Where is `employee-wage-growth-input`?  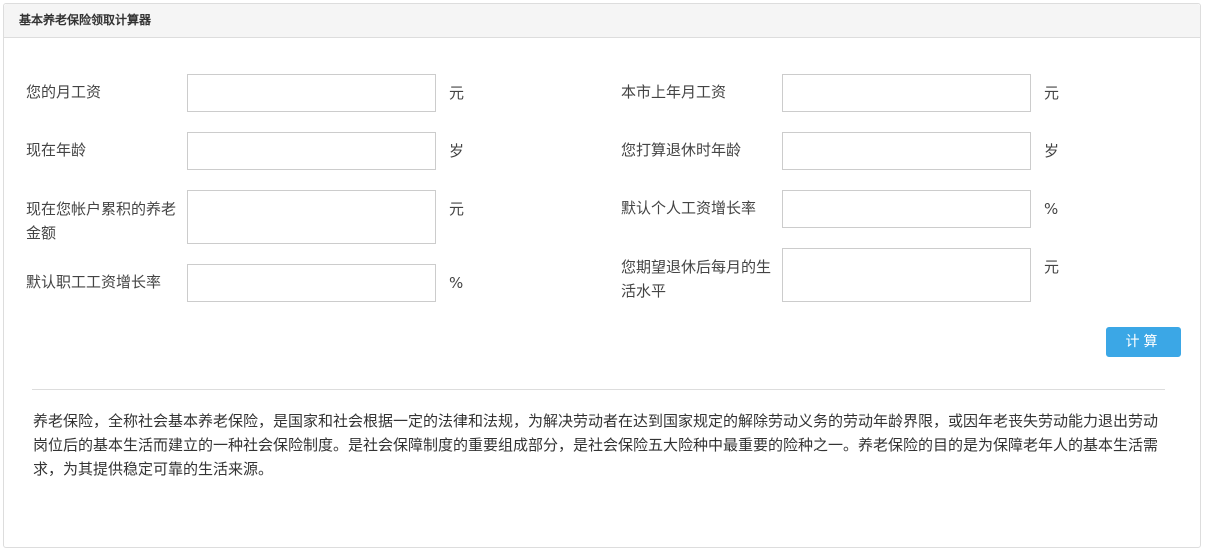 employee-wage-growth-input is located at coordinates (311, 283).